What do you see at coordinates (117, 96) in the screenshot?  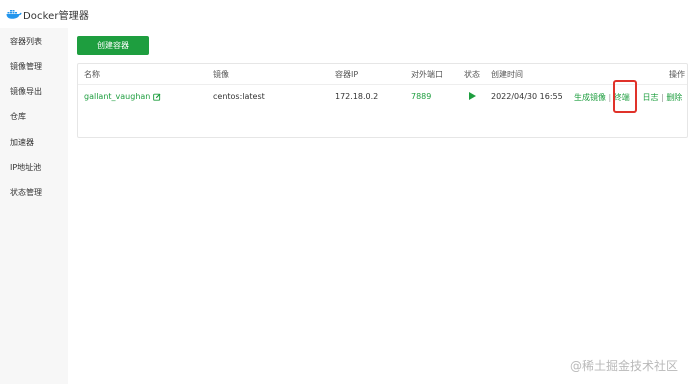 I see `container-name: gallant_vaughan` at bounding box center [117, 96].